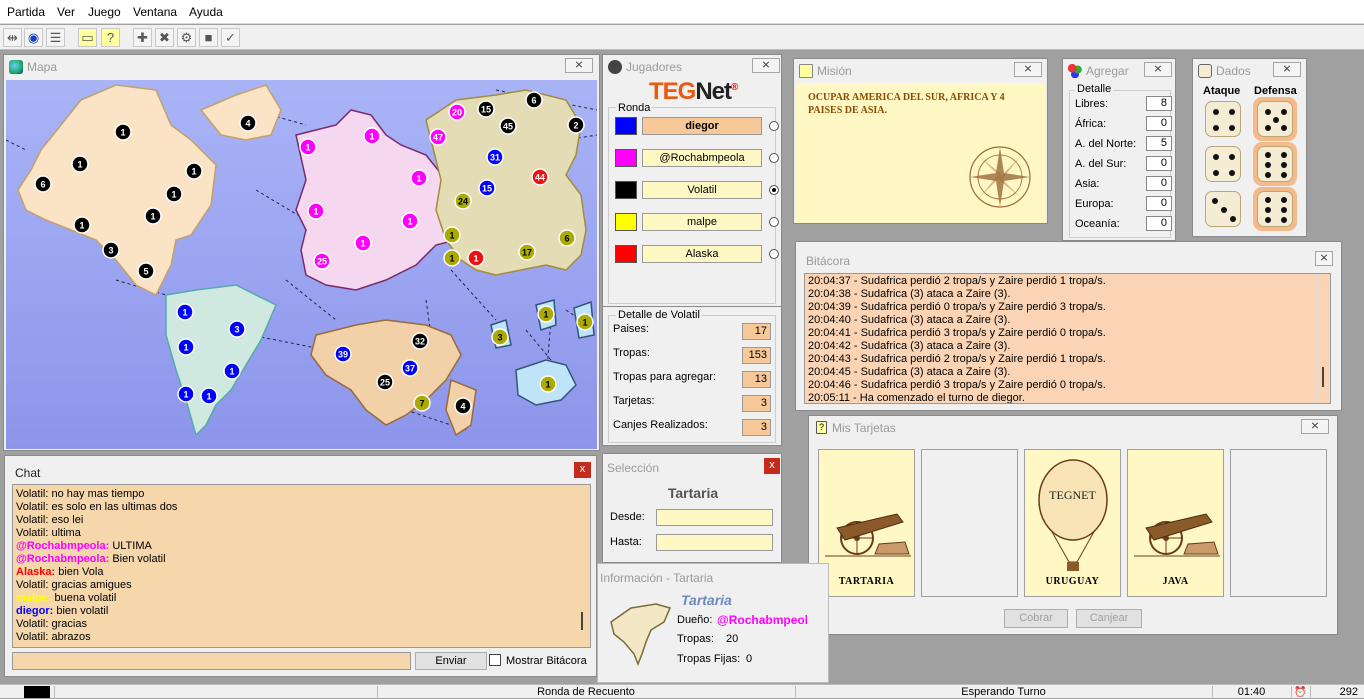 This screenshot has height=699, width=1364. What do you see at coordinates (582, 470) in the screenshot?
I see `chat-close-button: x` at bounding box center [582, 470].